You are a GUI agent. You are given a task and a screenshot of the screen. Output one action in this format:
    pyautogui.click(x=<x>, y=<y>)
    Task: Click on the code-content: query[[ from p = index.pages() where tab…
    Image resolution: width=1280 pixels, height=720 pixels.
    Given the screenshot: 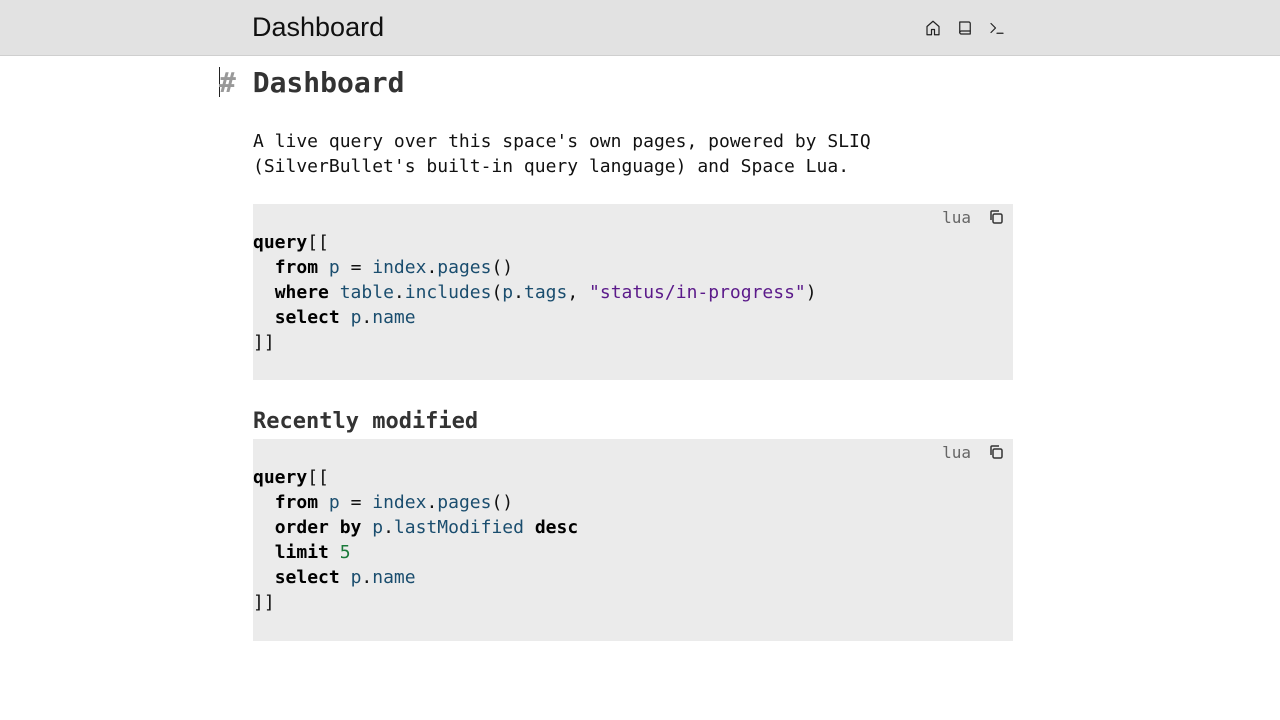 What is the action you would take?
    pyautogui.click(x=535, y=292)
    